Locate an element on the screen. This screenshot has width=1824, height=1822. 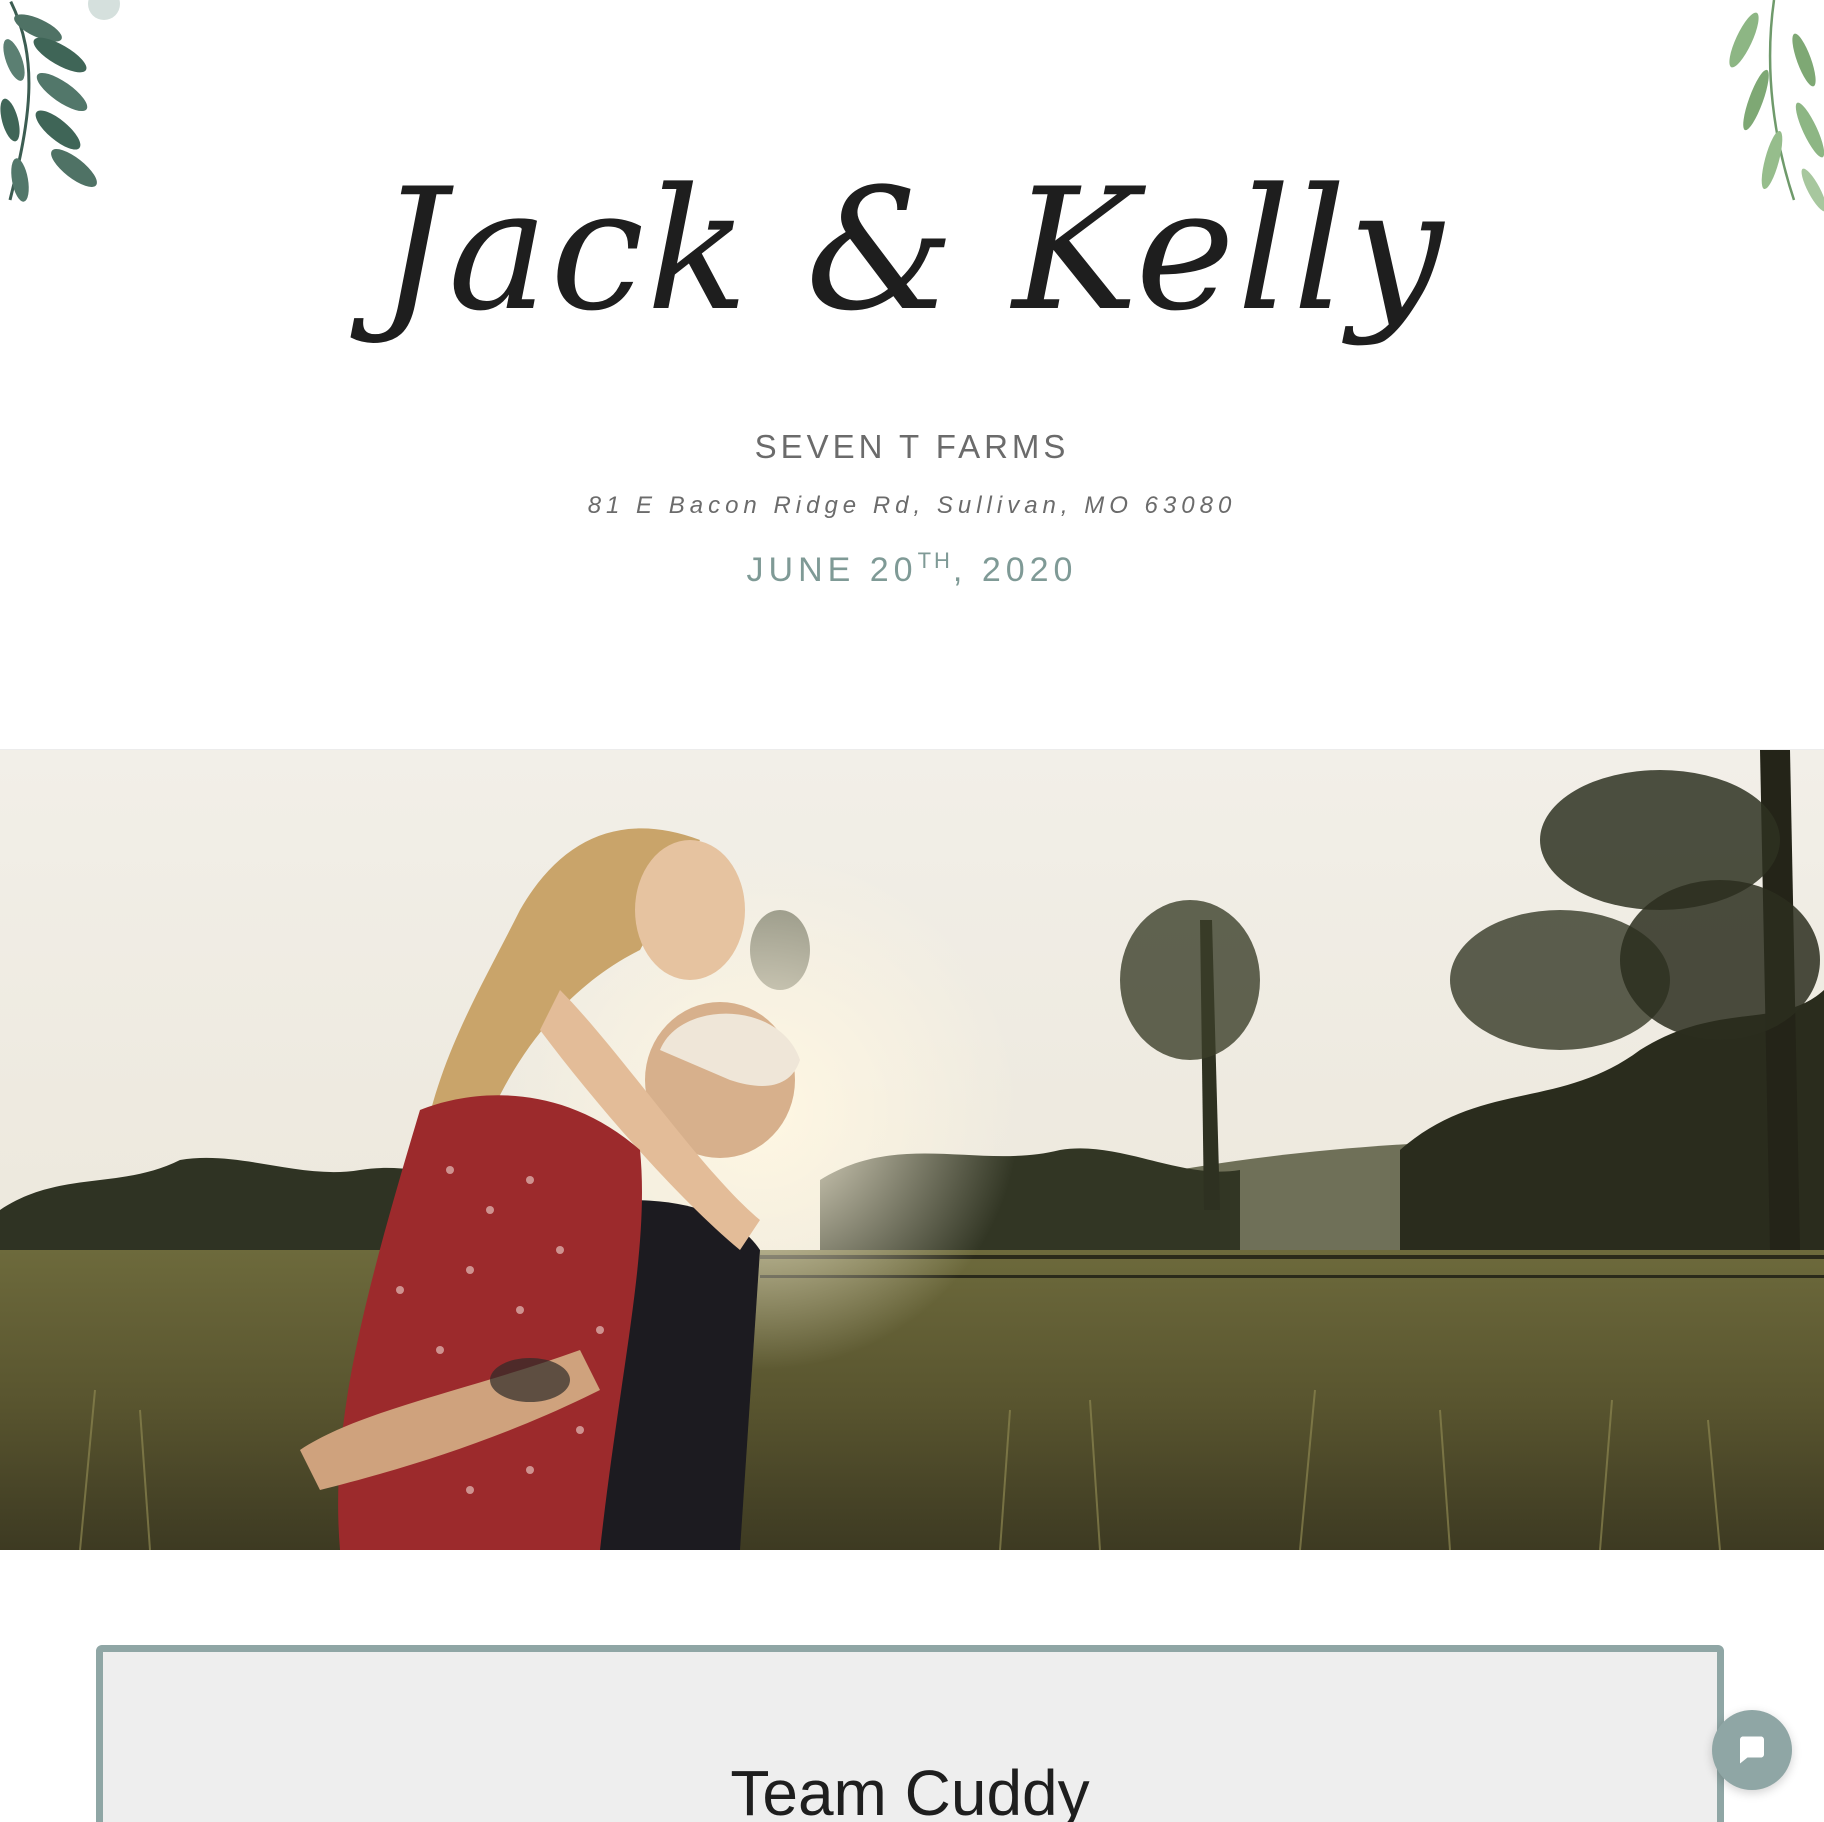
venue-address: 81 E Bacon Ridge Rd, Sullivan, MO 63080 is located at coordinates (912, 505).